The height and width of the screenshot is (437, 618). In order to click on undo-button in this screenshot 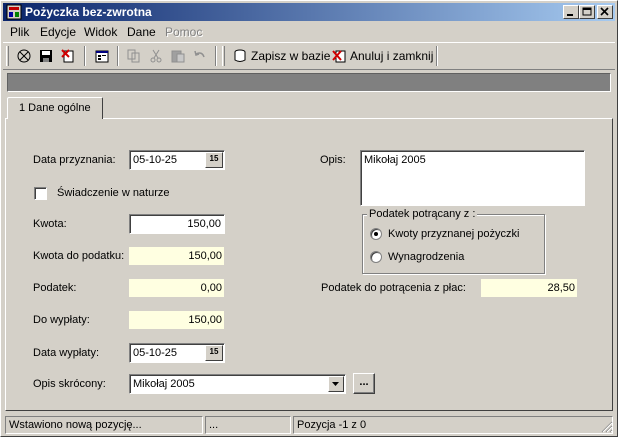, I will do `click(200, 56)`.